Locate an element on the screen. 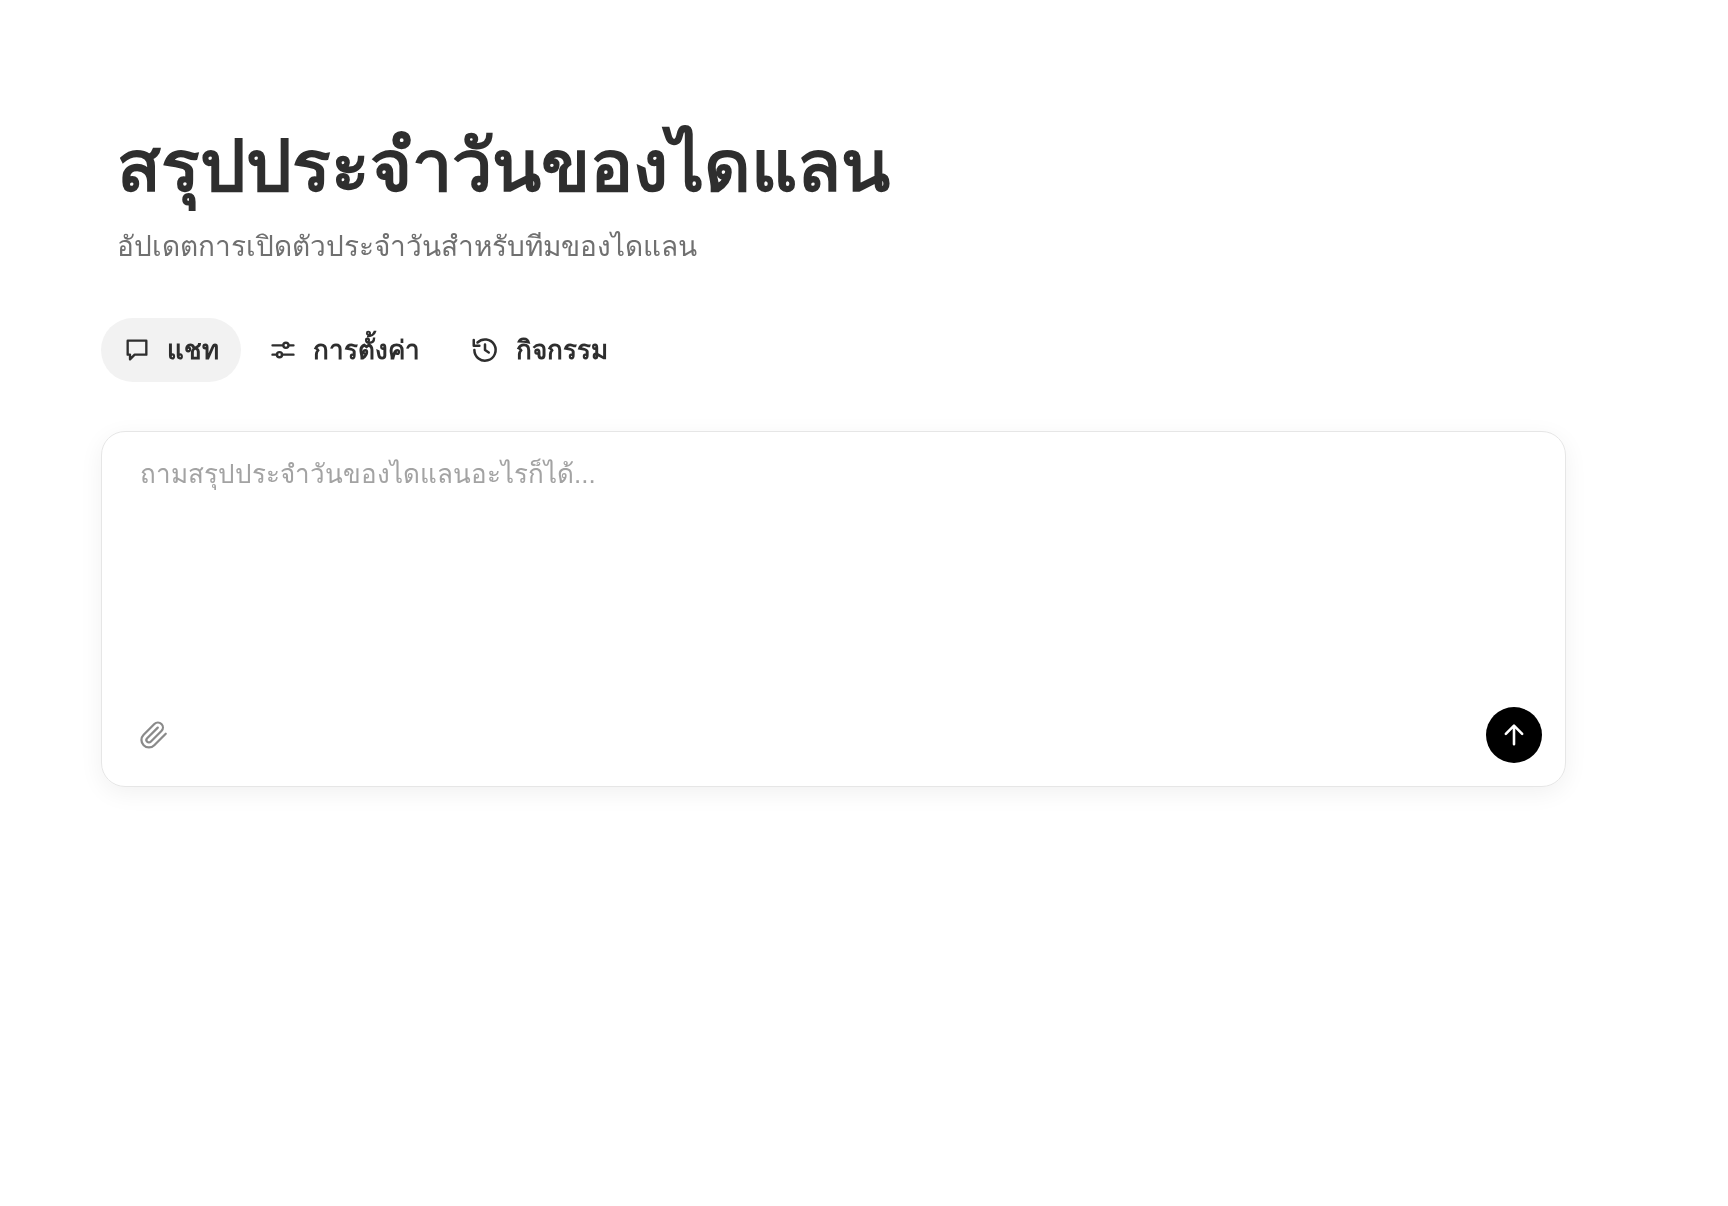 Image resolution: width=1728 pixels, height=1206 pixels. history-icon is located at coordinates (485, 350).